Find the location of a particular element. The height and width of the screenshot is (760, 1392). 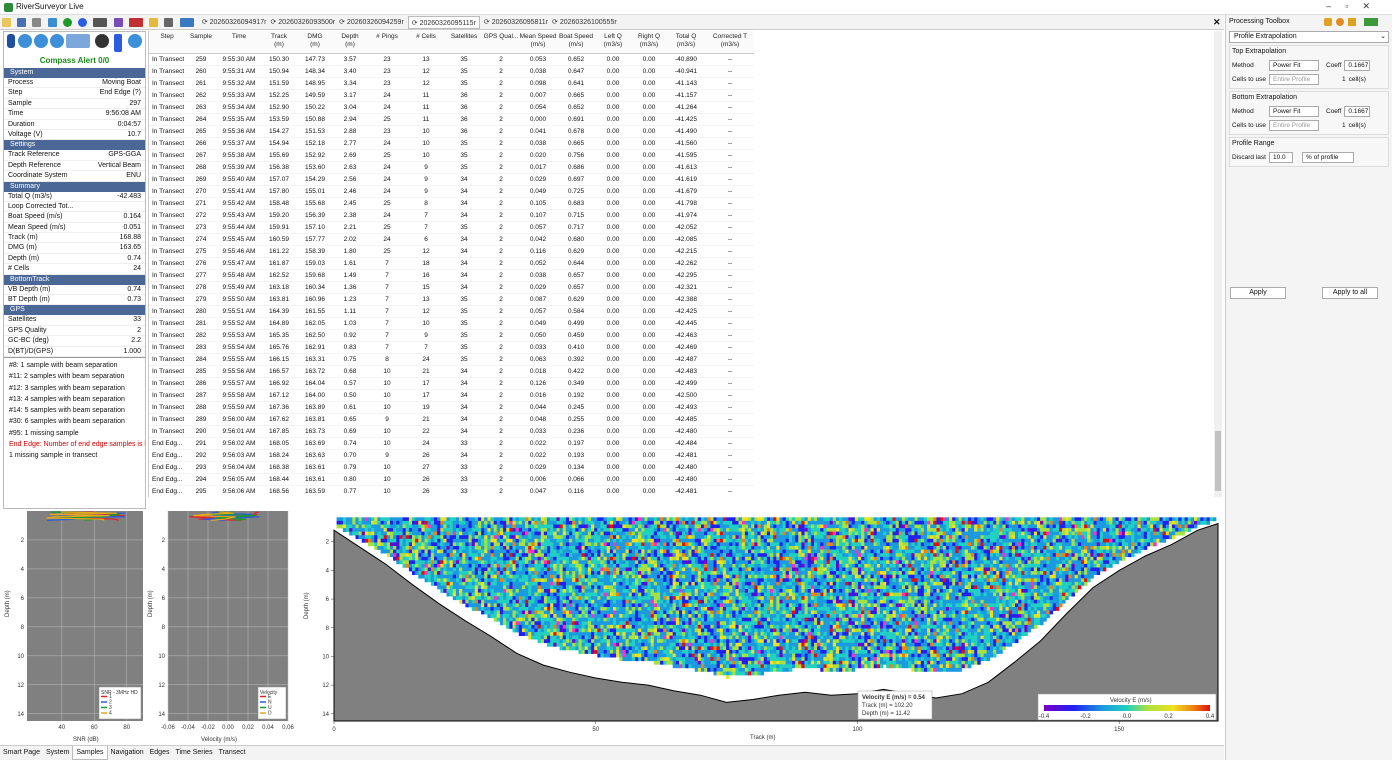

bottom-cells-count: 1 is located at coordinates (1344, 125).